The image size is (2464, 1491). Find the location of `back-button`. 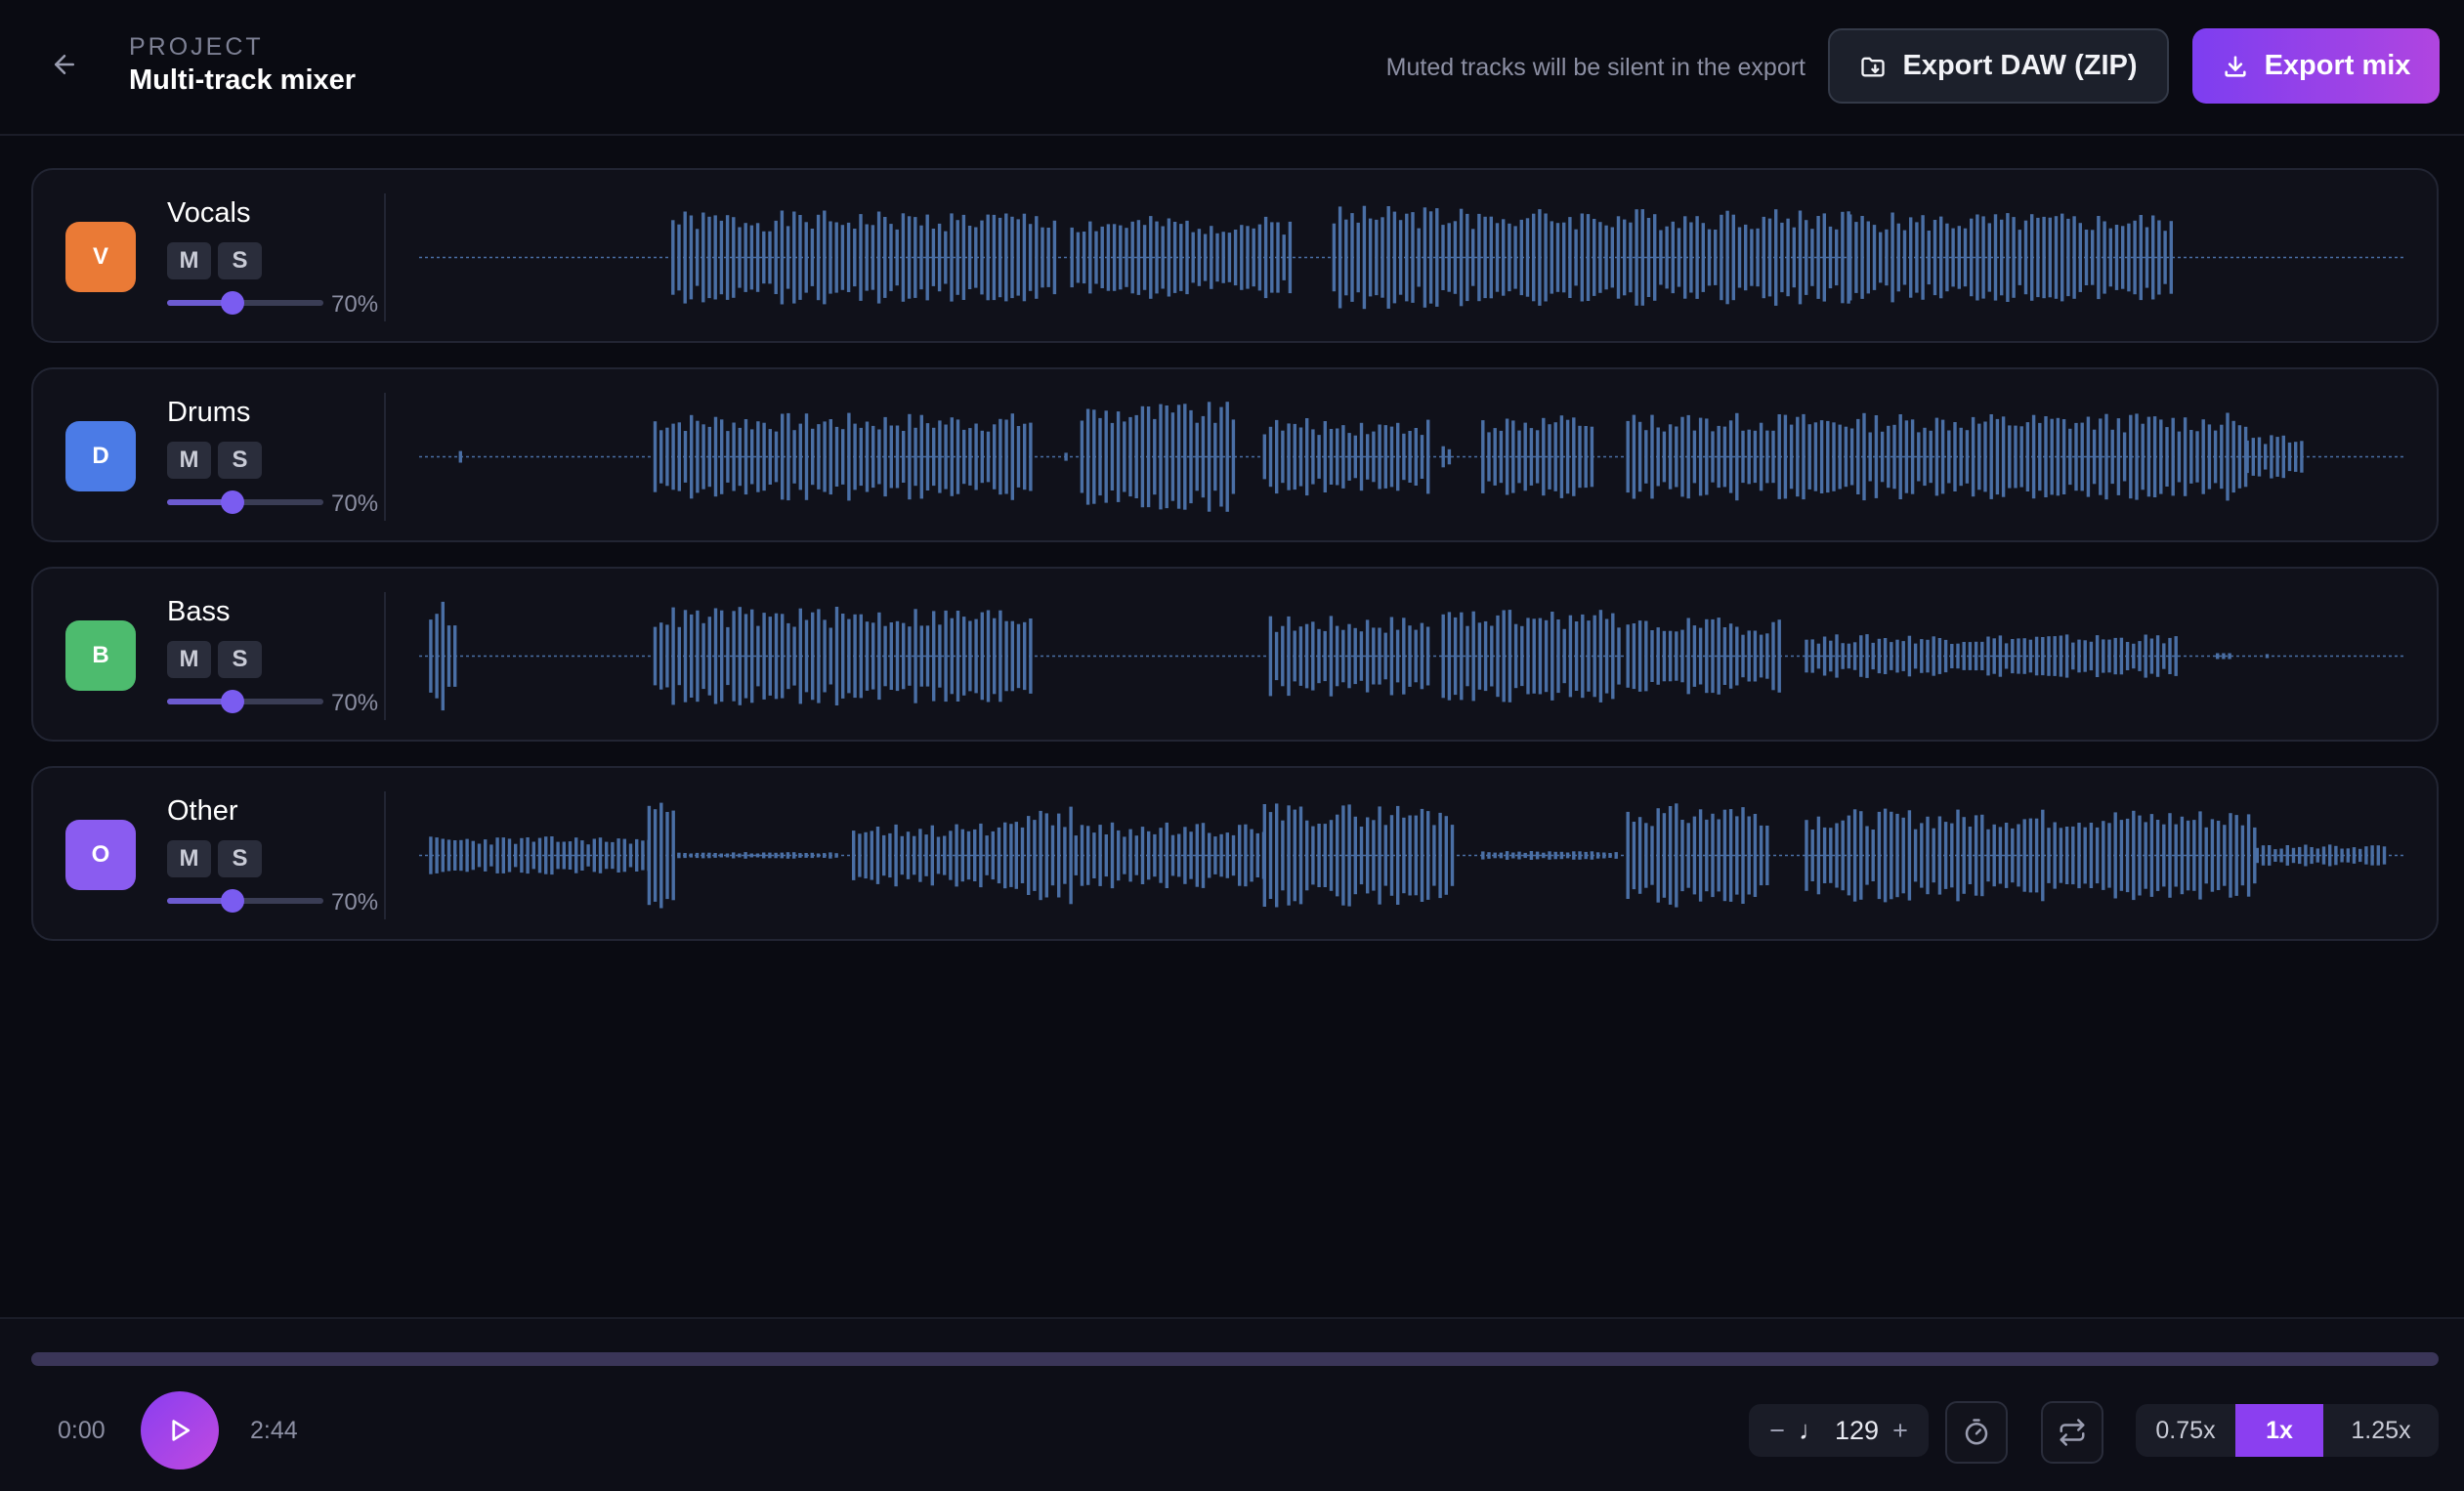

back-button is located at coordinates (64, 64).